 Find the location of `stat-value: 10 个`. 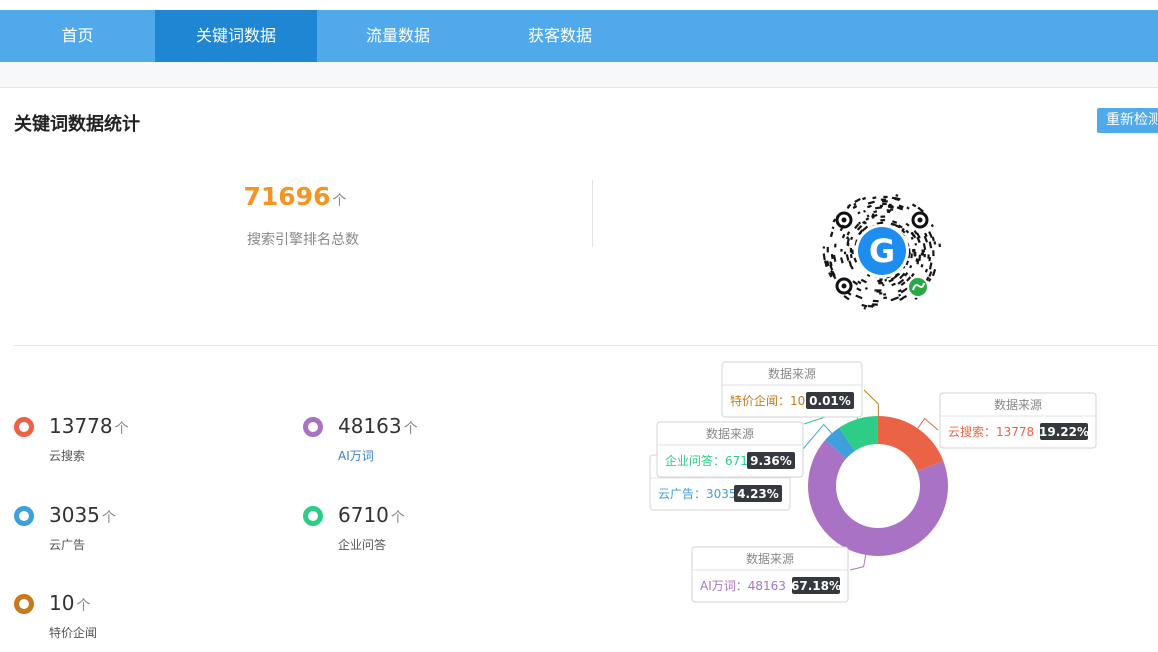

stat-value: 10 个 is located at coordinates (70, 603).